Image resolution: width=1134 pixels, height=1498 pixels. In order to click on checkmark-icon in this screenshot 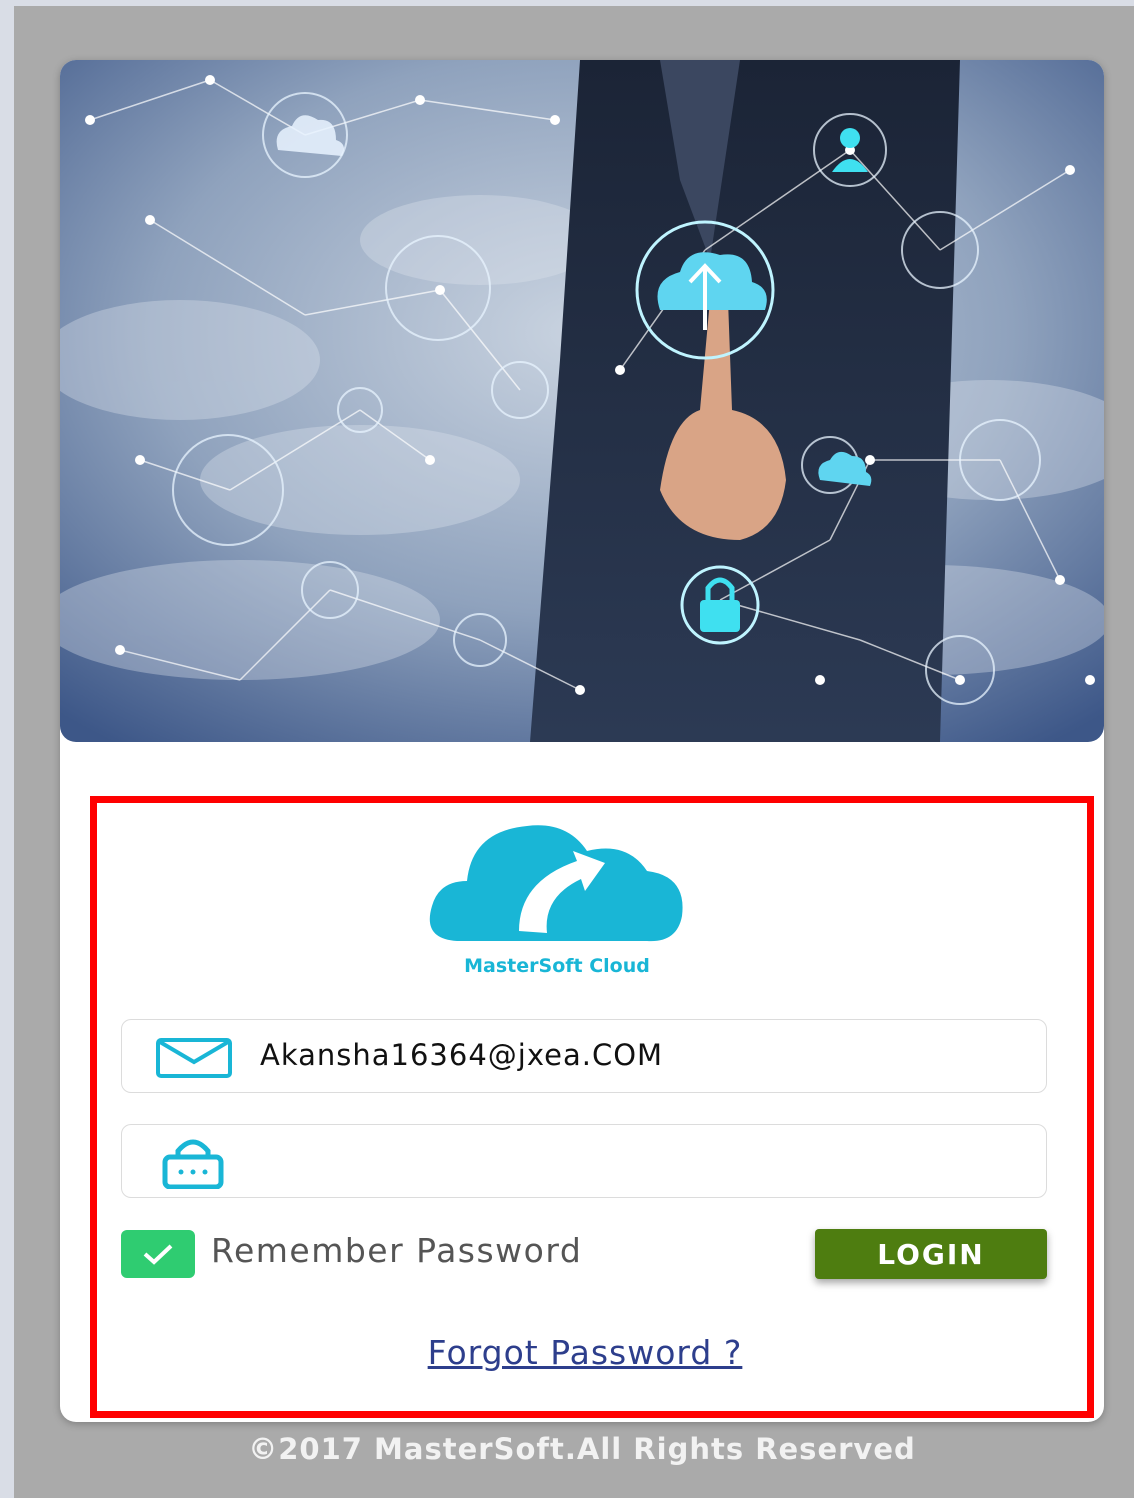, I will do `click(158, 1254)`.